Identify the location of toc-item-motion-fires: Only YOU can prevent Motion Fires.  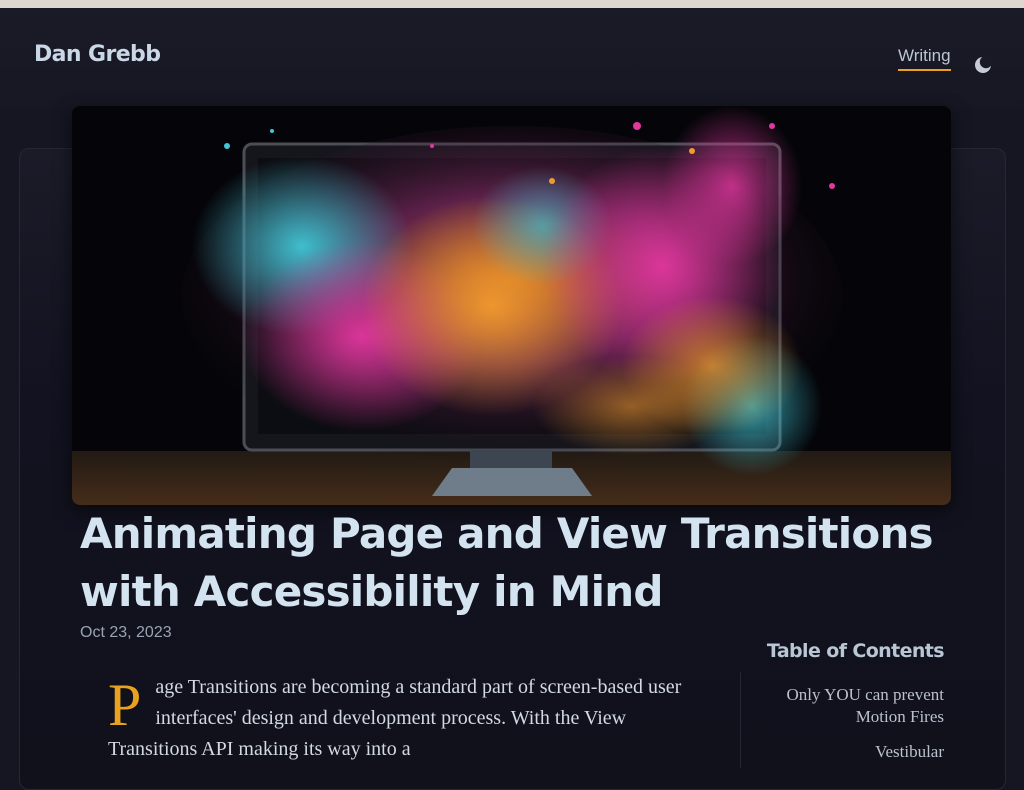
(844, 706).